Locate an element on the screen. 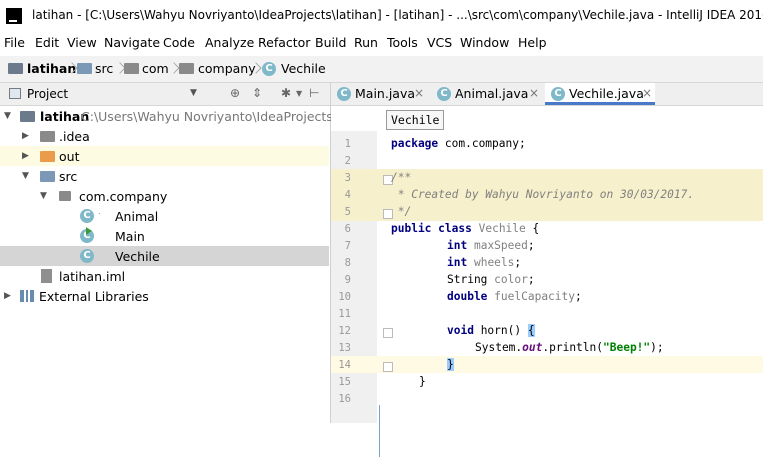  line-number: 13 is located at coordinates (344, 348).